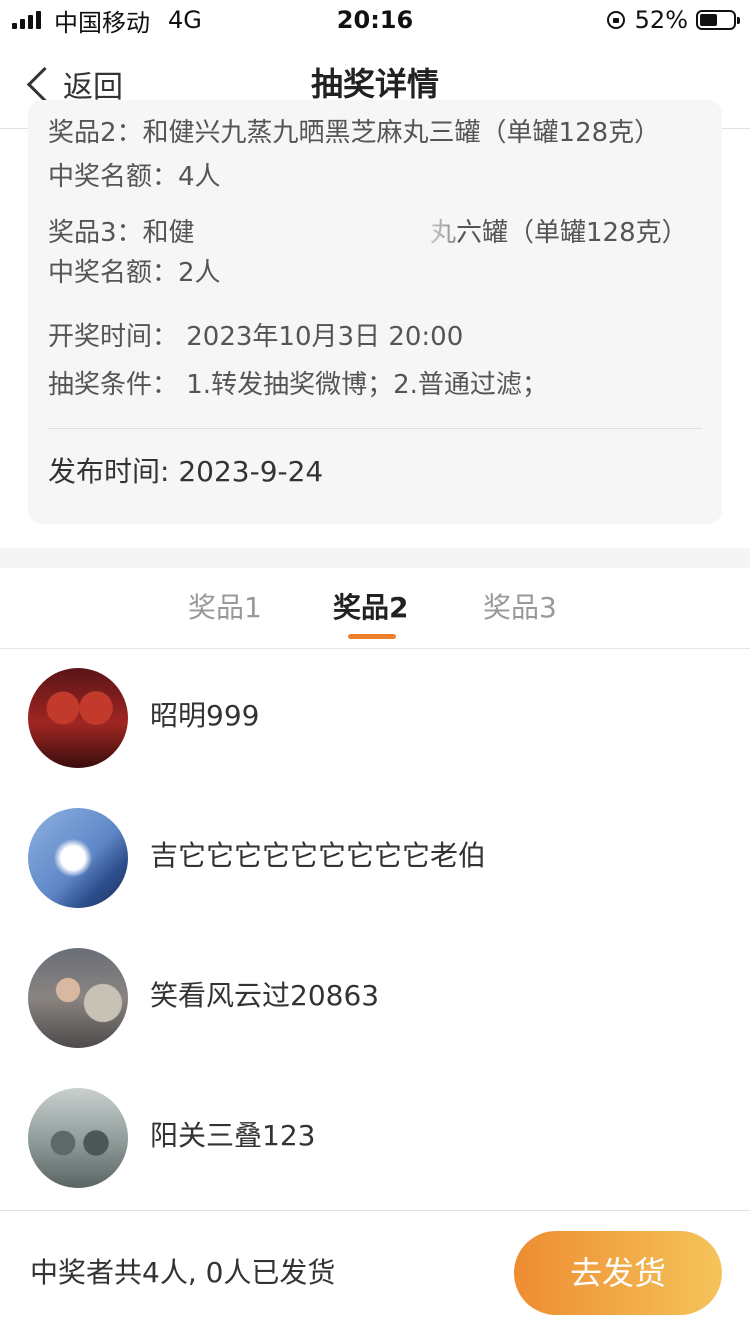 This screenshot has height=1334, width=750. I want to click on prize2-description: 奖品2：和健兴九蒸九晒黑芝麻丸三罐（单罐128克）, so click(354, 133).